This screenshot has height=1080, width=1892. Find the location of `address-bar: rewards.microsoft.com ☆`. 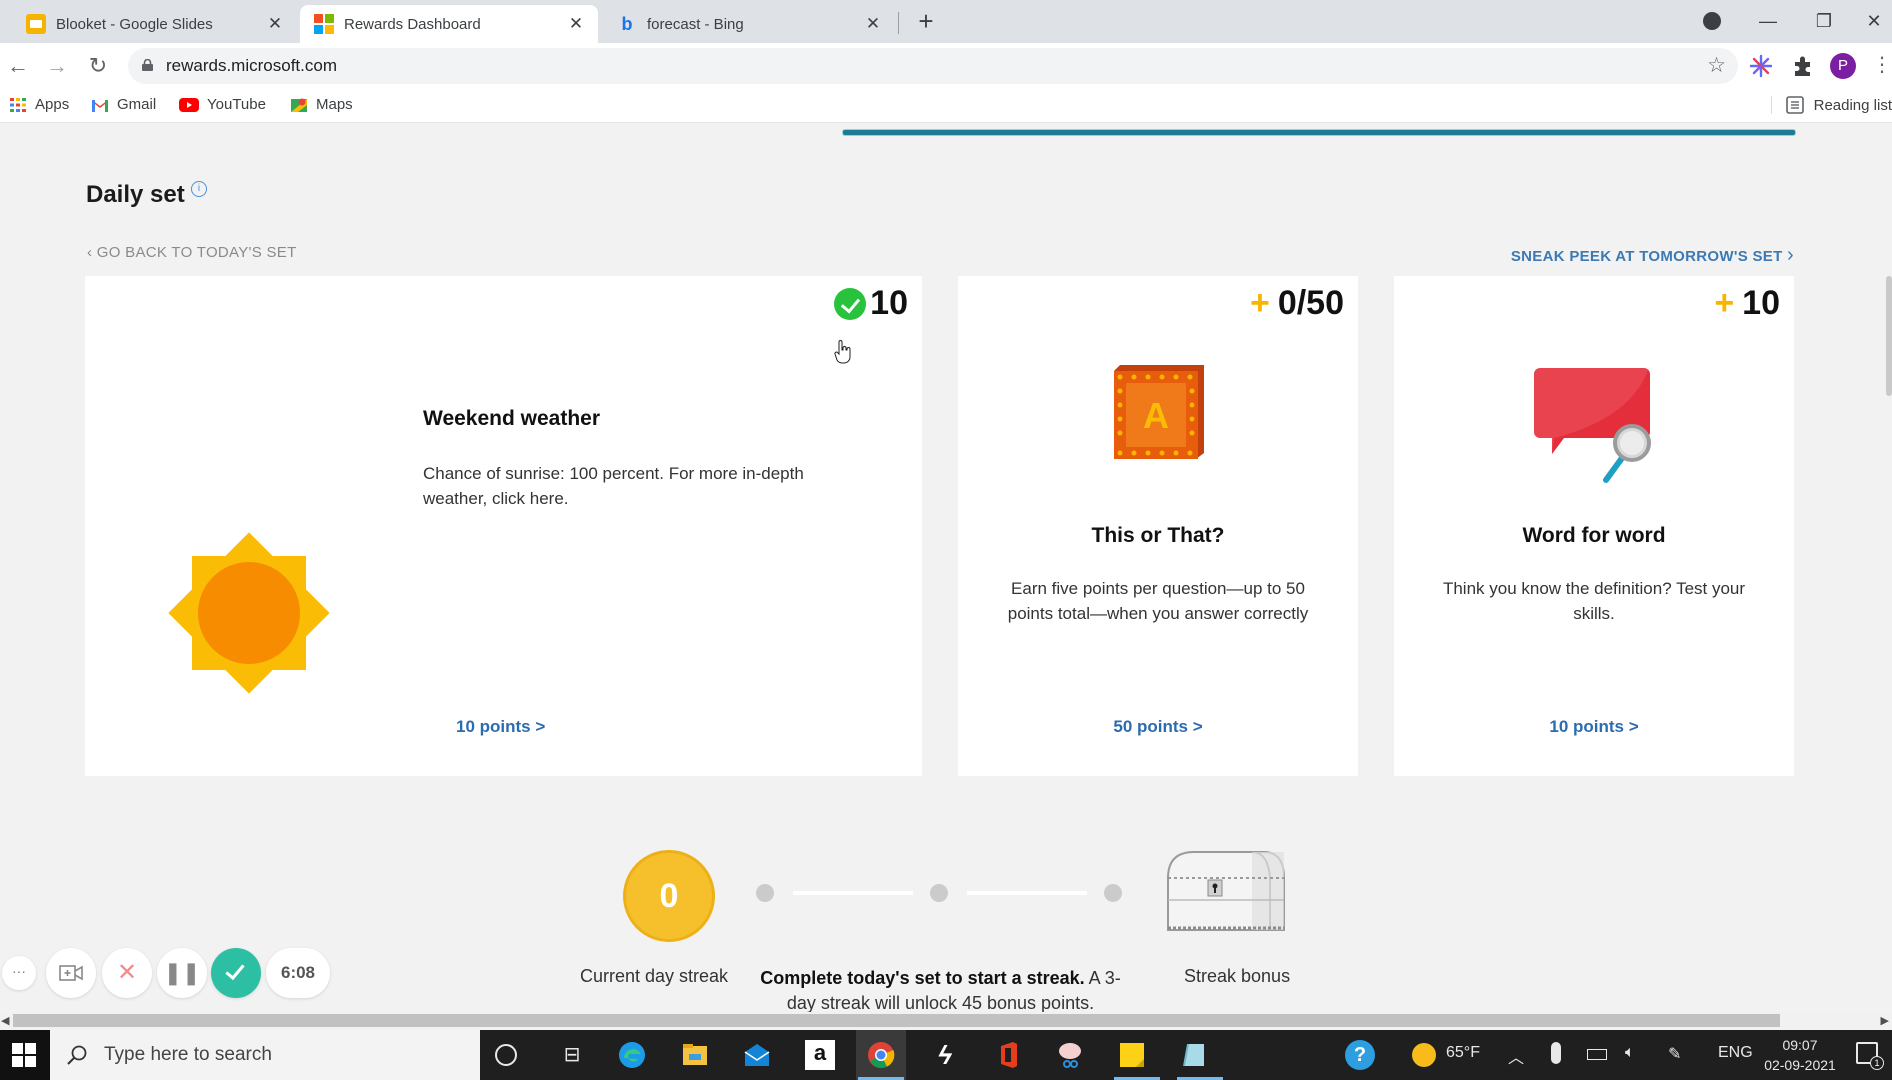

address-bar: rewards.microsoft.com ☆ is located at coordinates (933, 66).